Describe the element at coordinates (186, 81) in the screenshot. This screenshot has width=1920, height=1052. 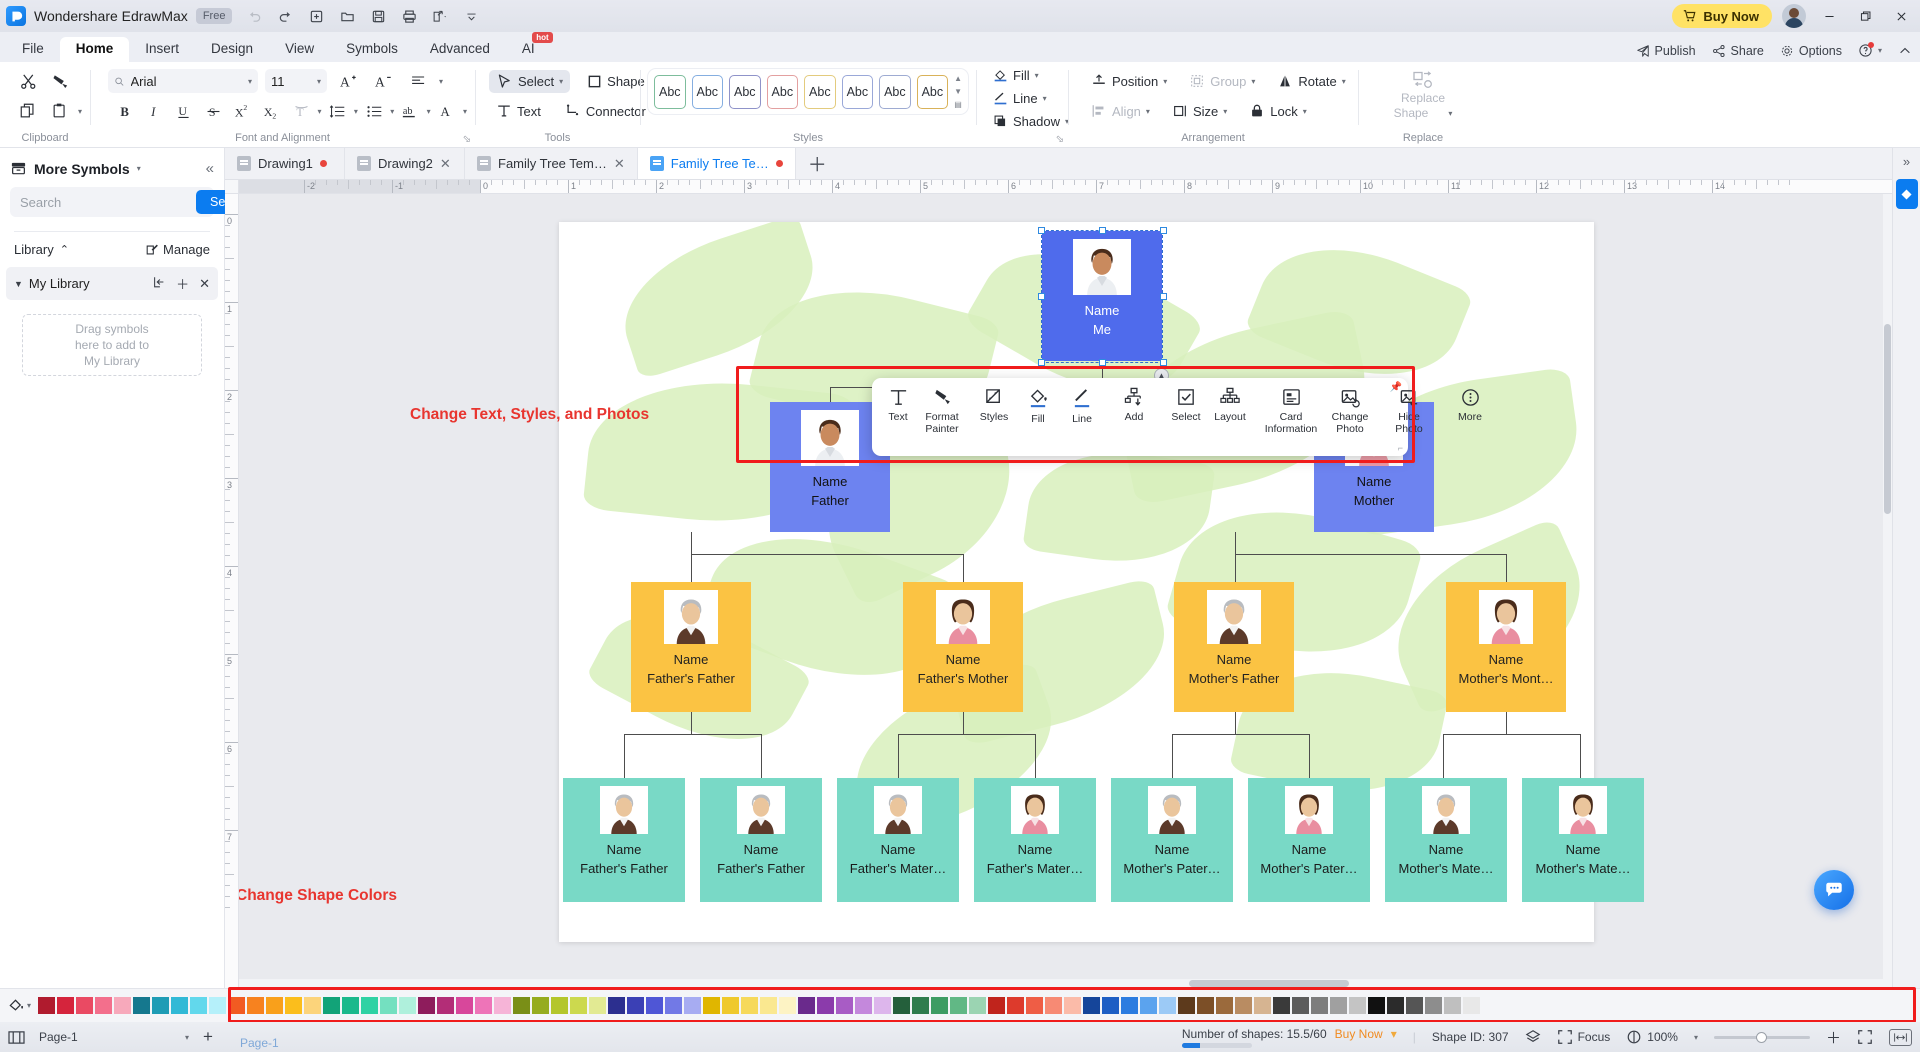
I see `font-family-value` at that location.